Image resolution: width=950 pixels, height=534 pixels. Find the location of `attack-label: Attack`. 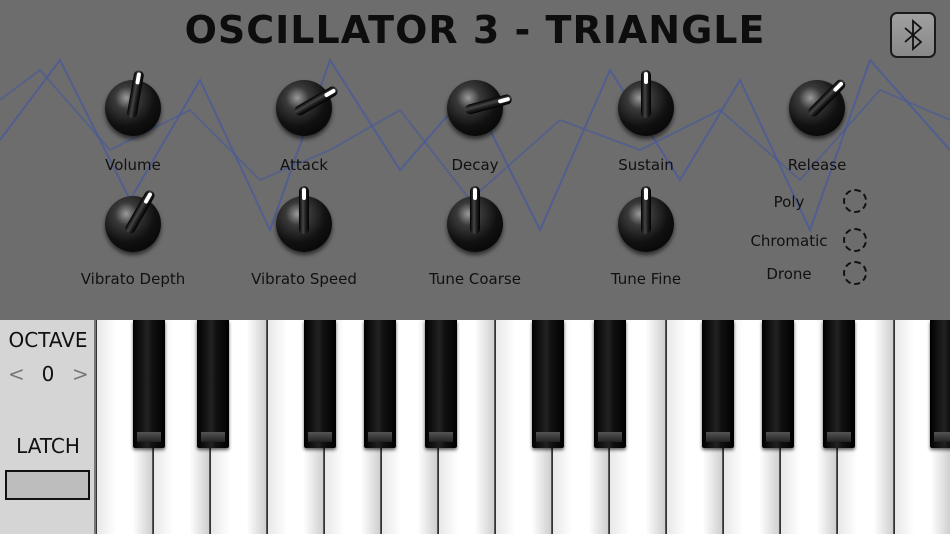

attack-label: Attack is located at coordinates (304, 165).